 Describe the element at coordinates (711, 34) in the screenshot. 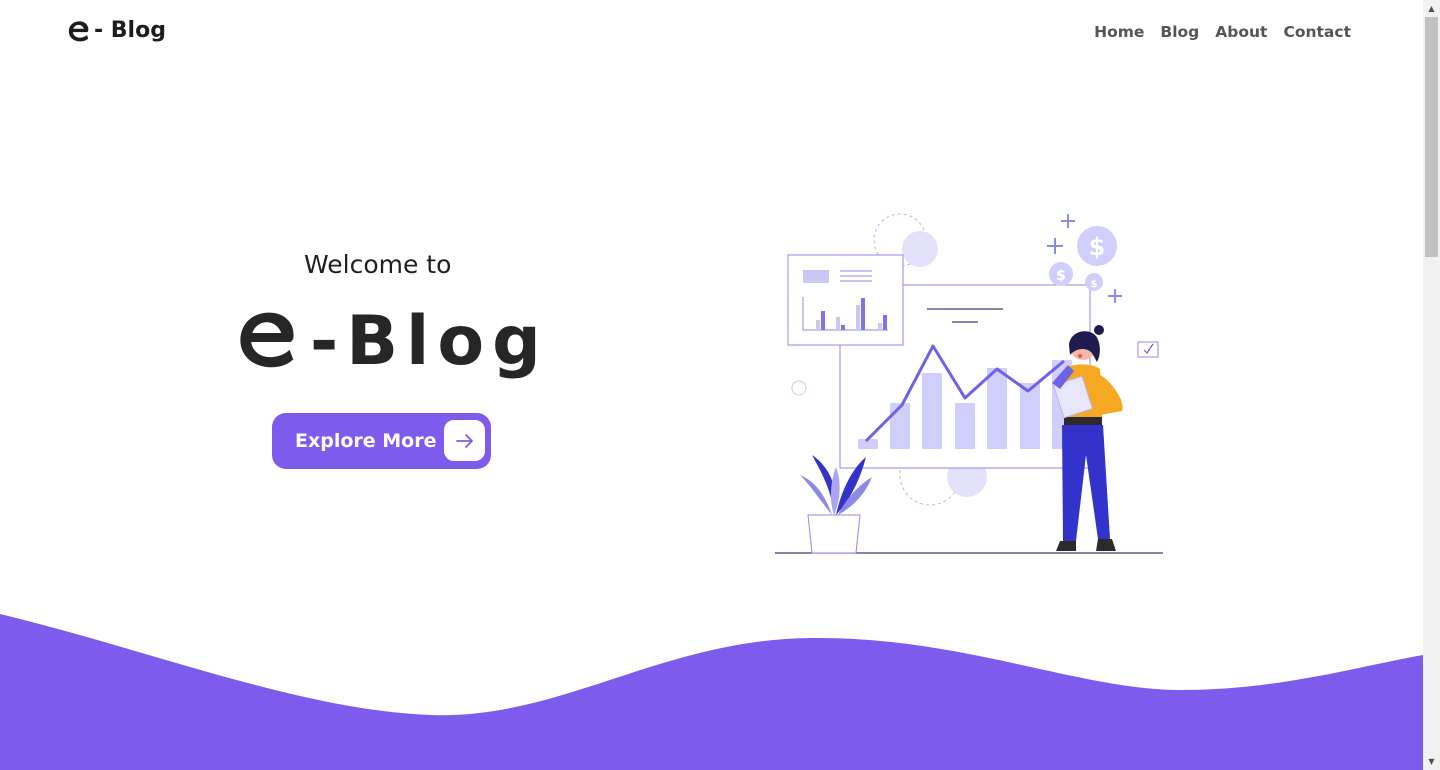

I see `site-header: - Blog Home Blog About Contact` at that location.